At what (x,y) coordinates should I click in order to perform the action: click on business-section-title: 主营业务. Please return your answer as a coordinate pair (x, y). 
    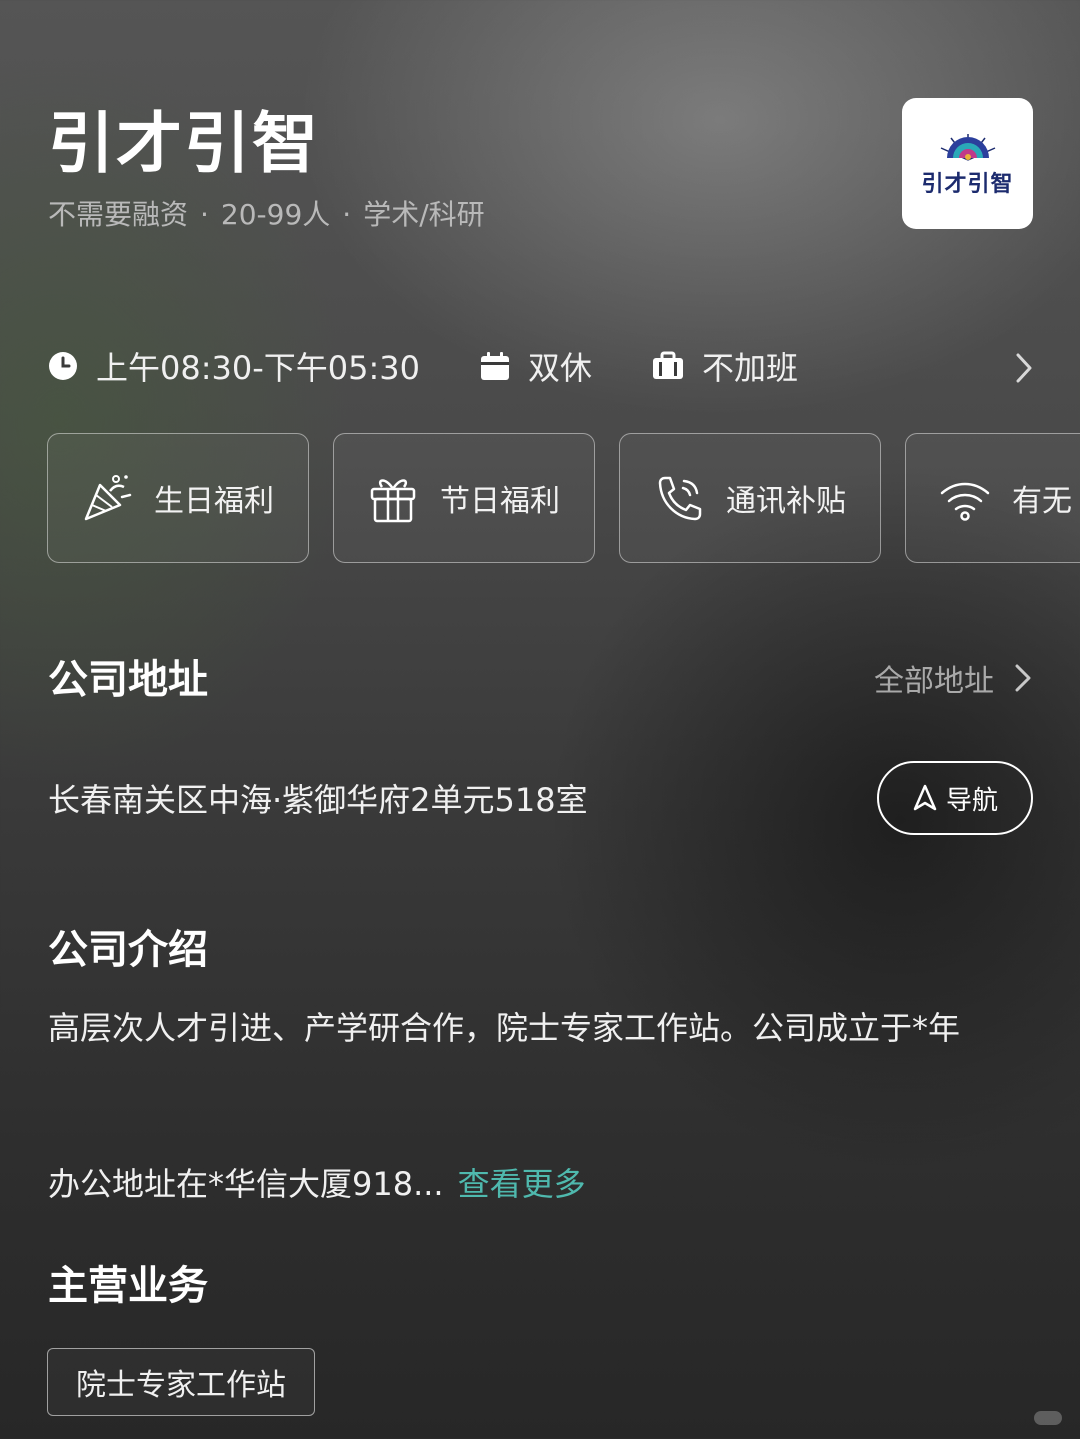
    Looking at the image, I should click on (128, 1286).